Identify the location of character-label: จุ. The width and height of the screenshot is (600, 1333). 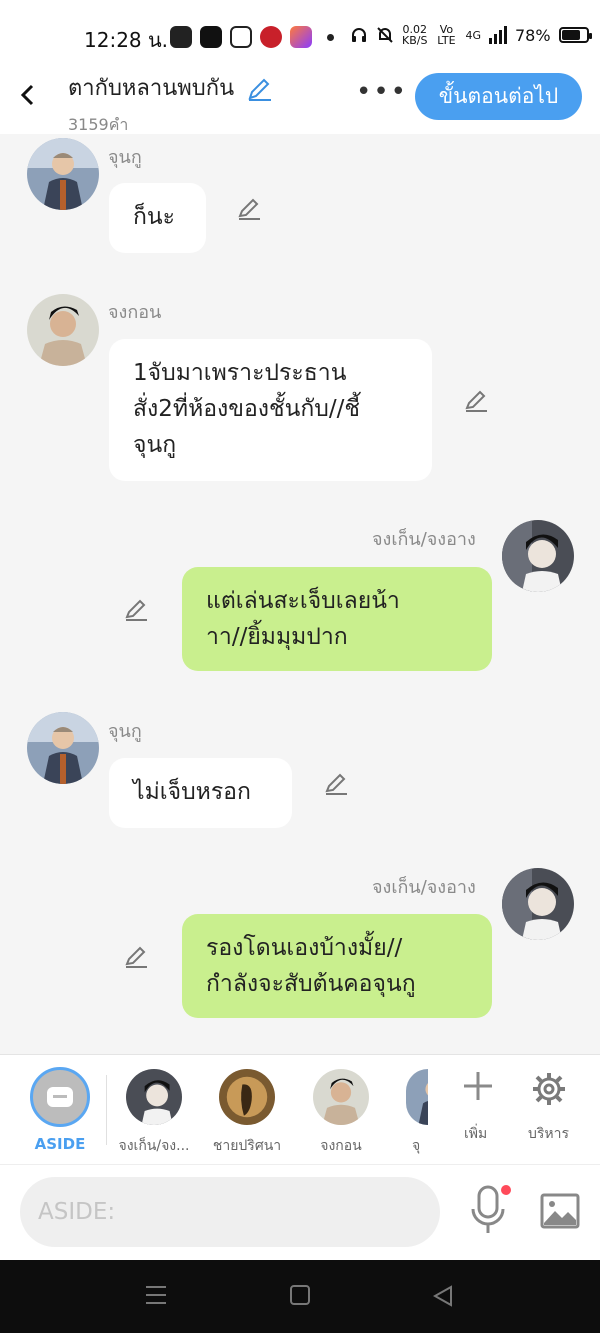
(416, 1146).